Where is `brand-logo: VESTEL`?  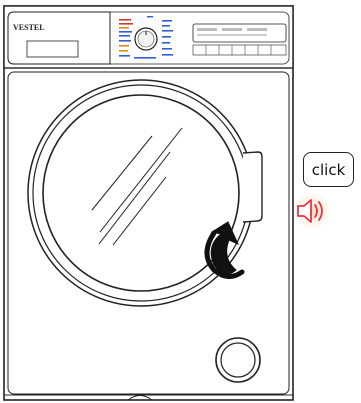 brand-logo: VESTEL is located at coordinates (29, 27).